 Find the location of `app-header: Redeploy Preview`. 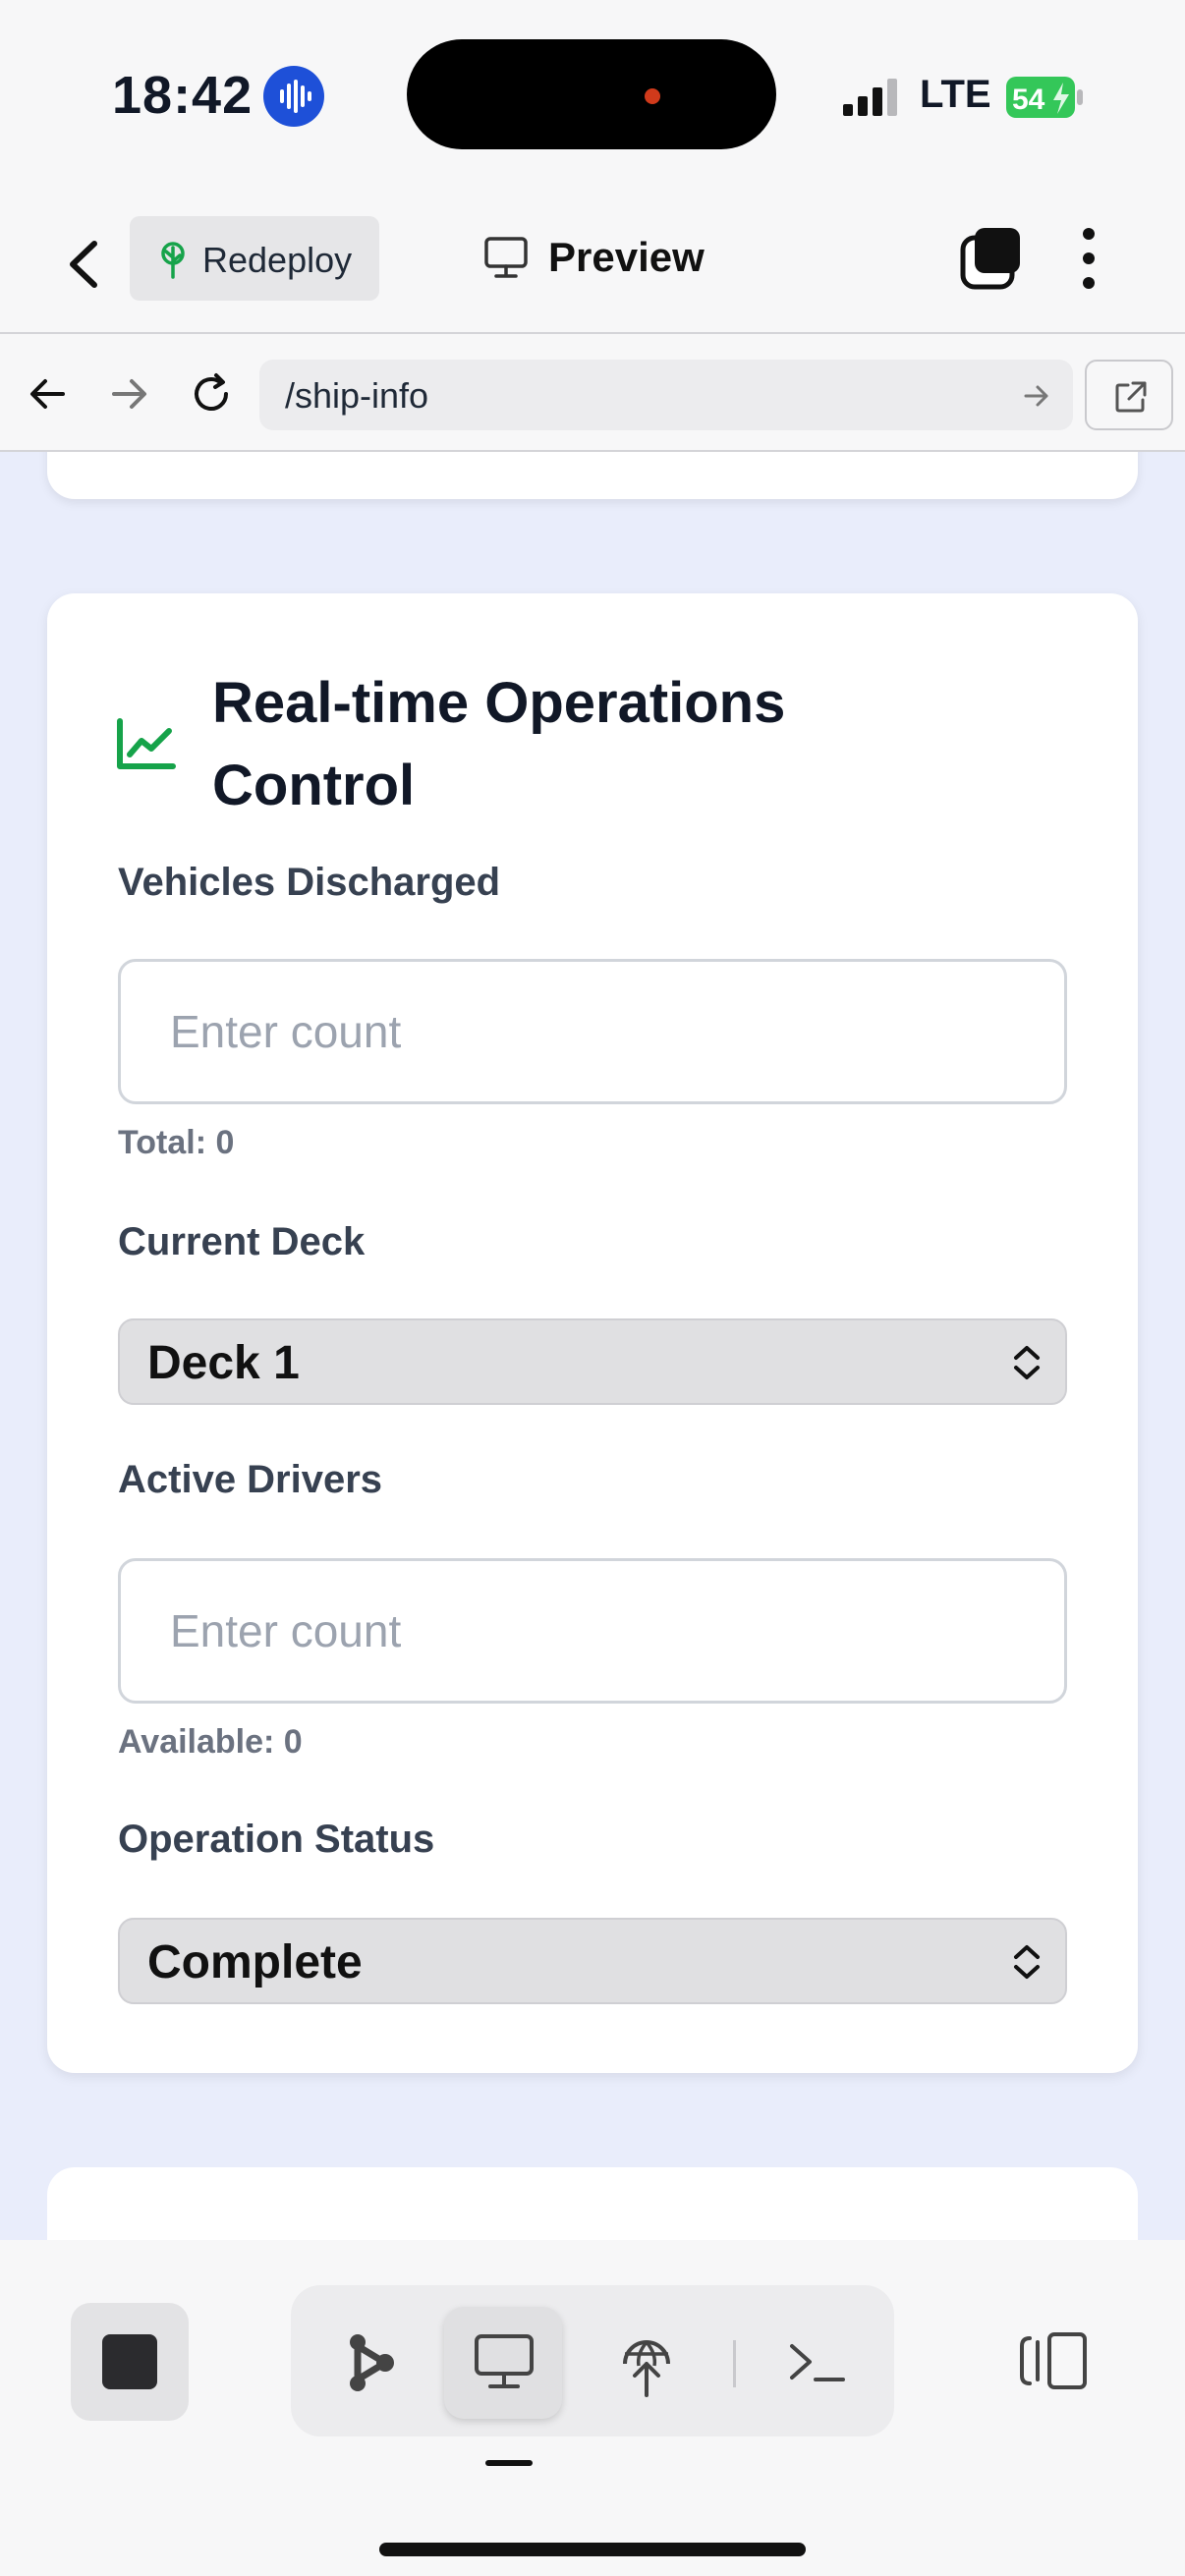

app-header: Redeploy Preview is located at coordinates (592, 263).